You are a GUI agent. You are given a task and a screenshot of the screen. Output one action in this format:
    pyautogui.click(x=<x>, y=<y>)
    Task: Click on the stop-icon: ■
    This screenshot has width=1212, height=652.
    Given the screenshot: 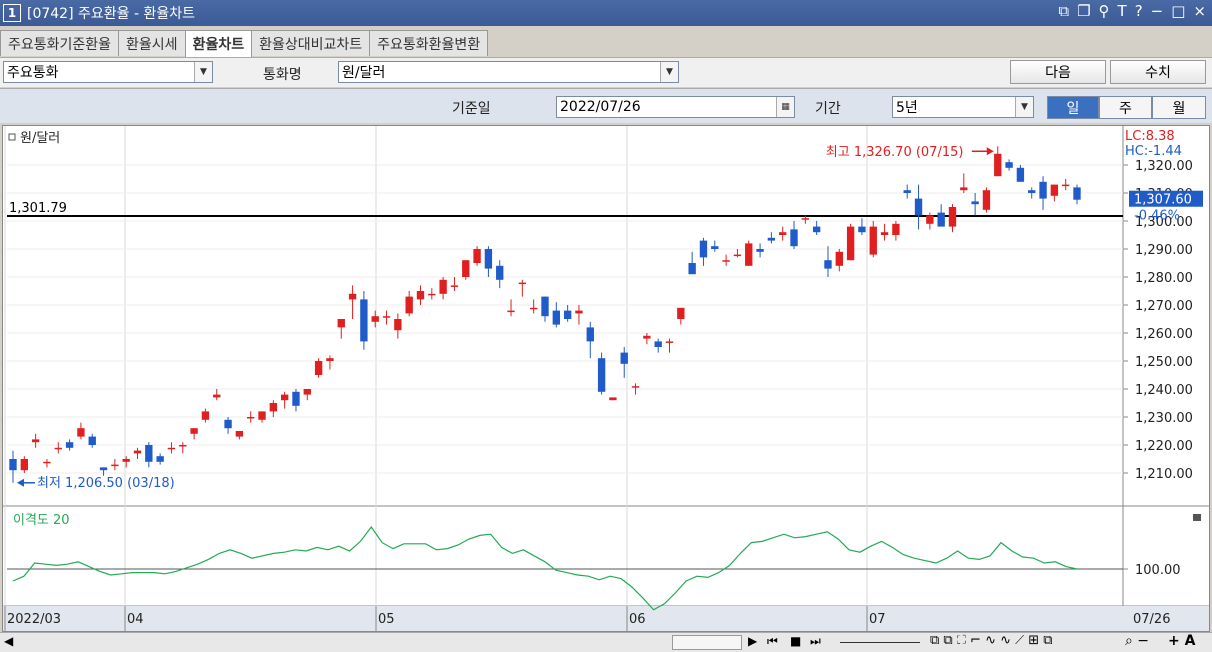 What is the action you would take?
    pyautogui.click(x=795, y=641)
    